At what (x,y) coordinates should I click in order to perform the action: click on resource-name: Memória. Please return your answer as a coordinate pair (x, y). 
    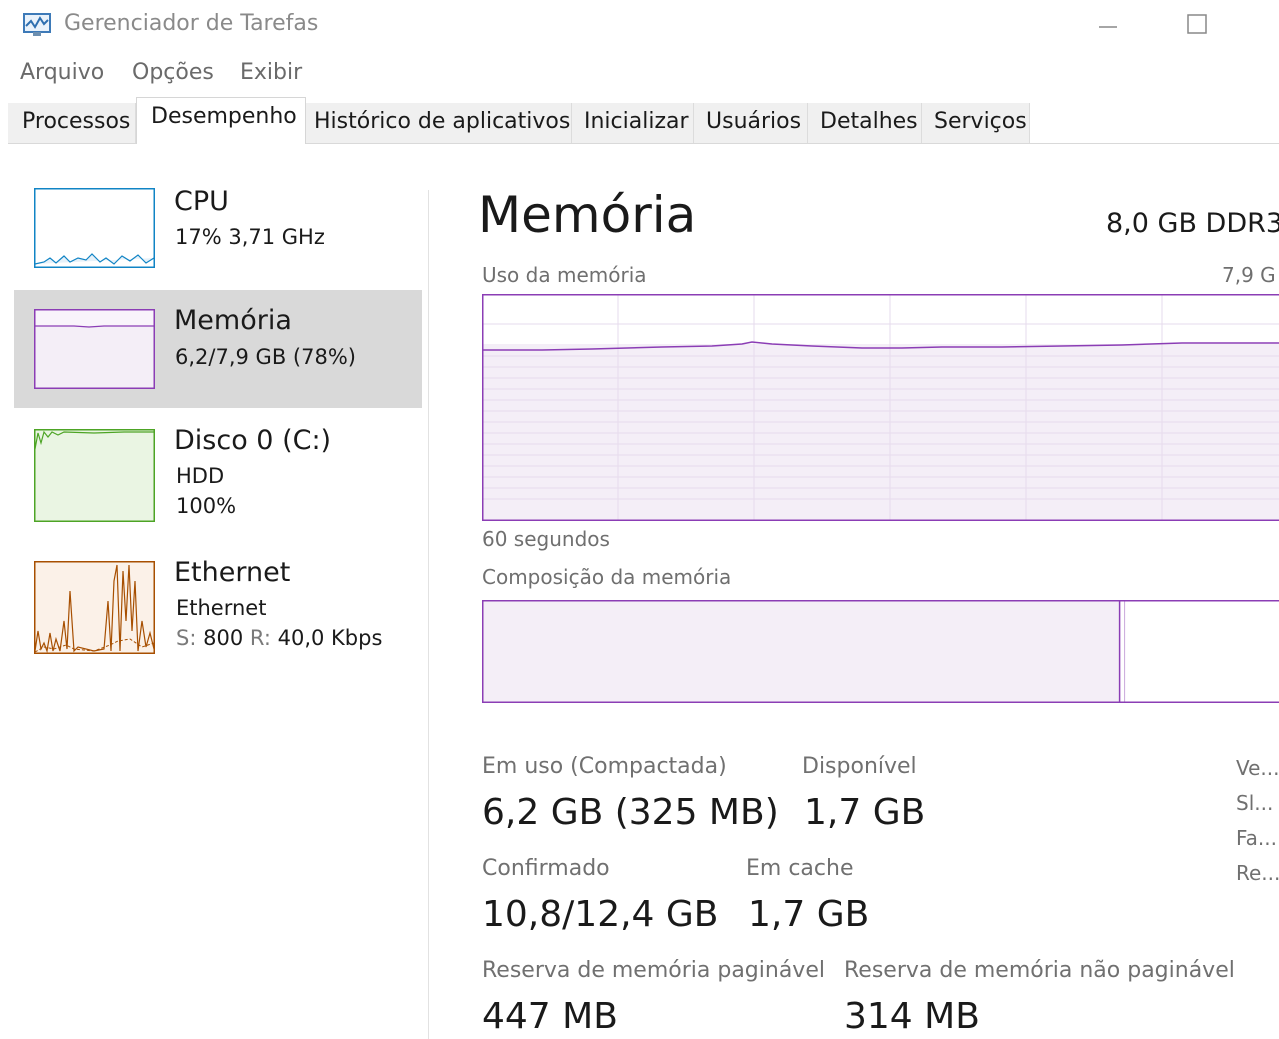
    Looking at the image, I should click on (233, 320).